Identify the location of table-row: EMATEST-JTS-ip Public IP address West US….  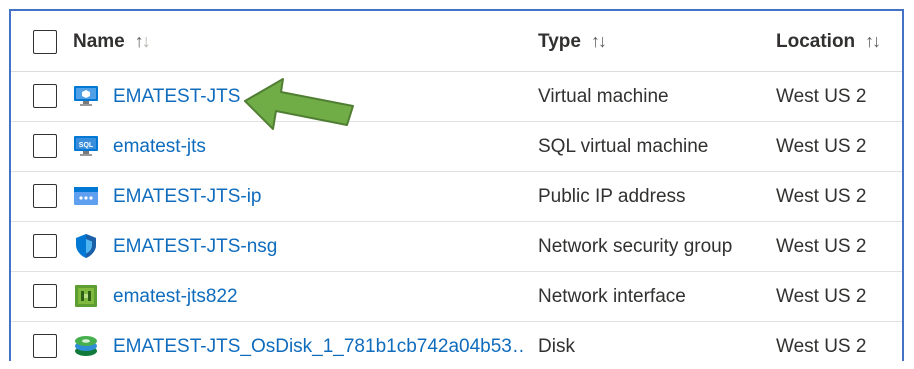
(456, 196).